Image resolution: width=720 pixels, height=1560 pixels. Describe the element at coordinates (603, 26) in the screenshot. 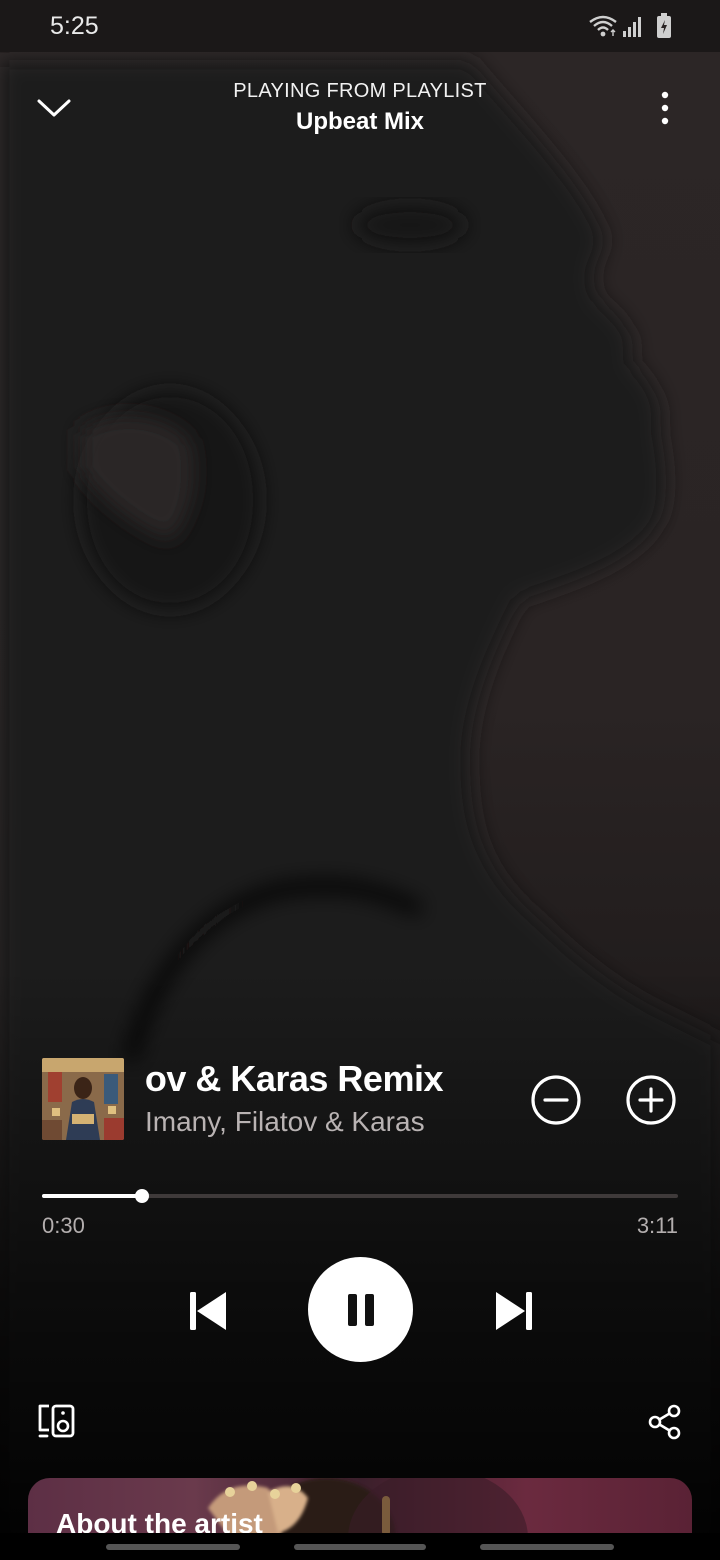

I see `wifi-icon` at that location.